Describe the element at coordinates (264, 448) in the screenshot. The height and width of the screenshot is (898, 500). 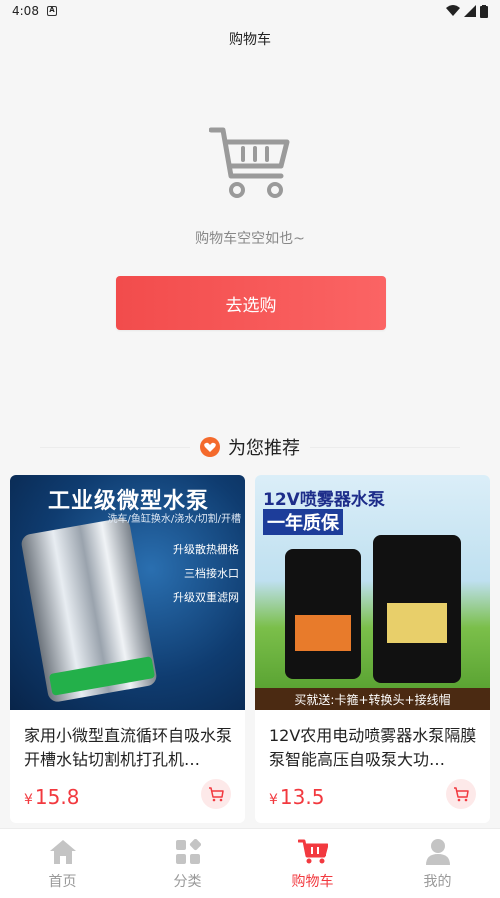
I see `recommend-title: 为您推荐` at that location.